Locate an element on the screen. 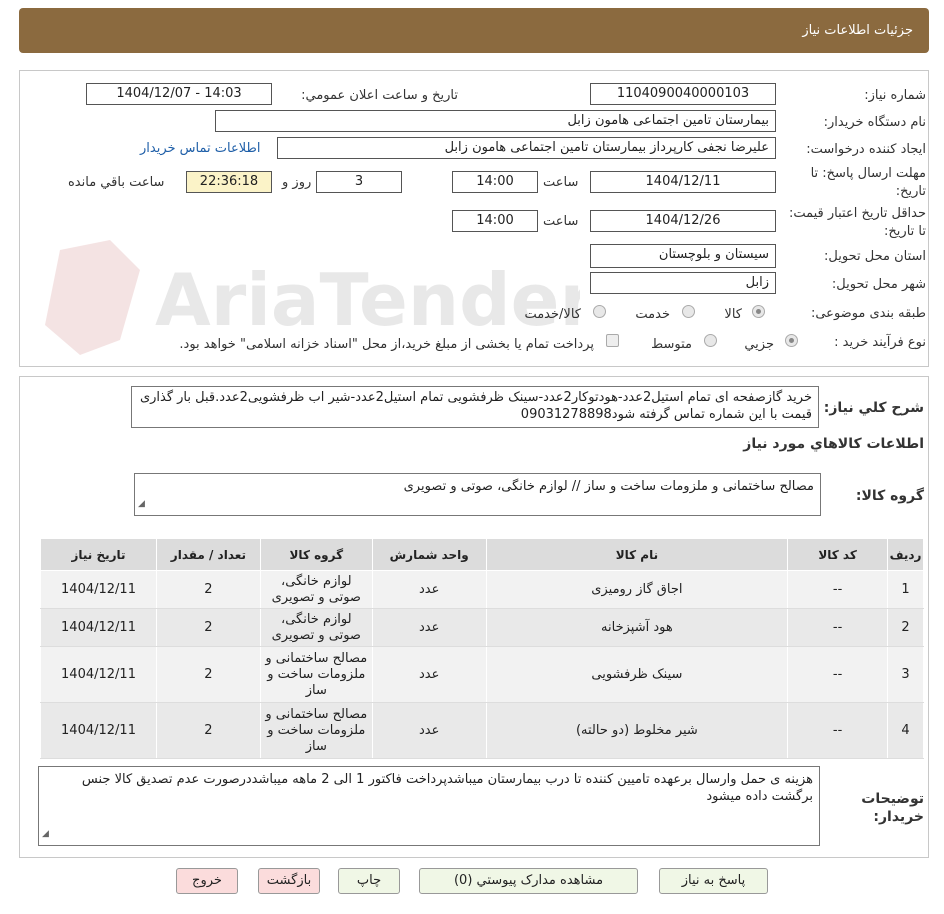 The image size is (944, 914). validity-time-label: ساعت is located at coordinates (561, 221).